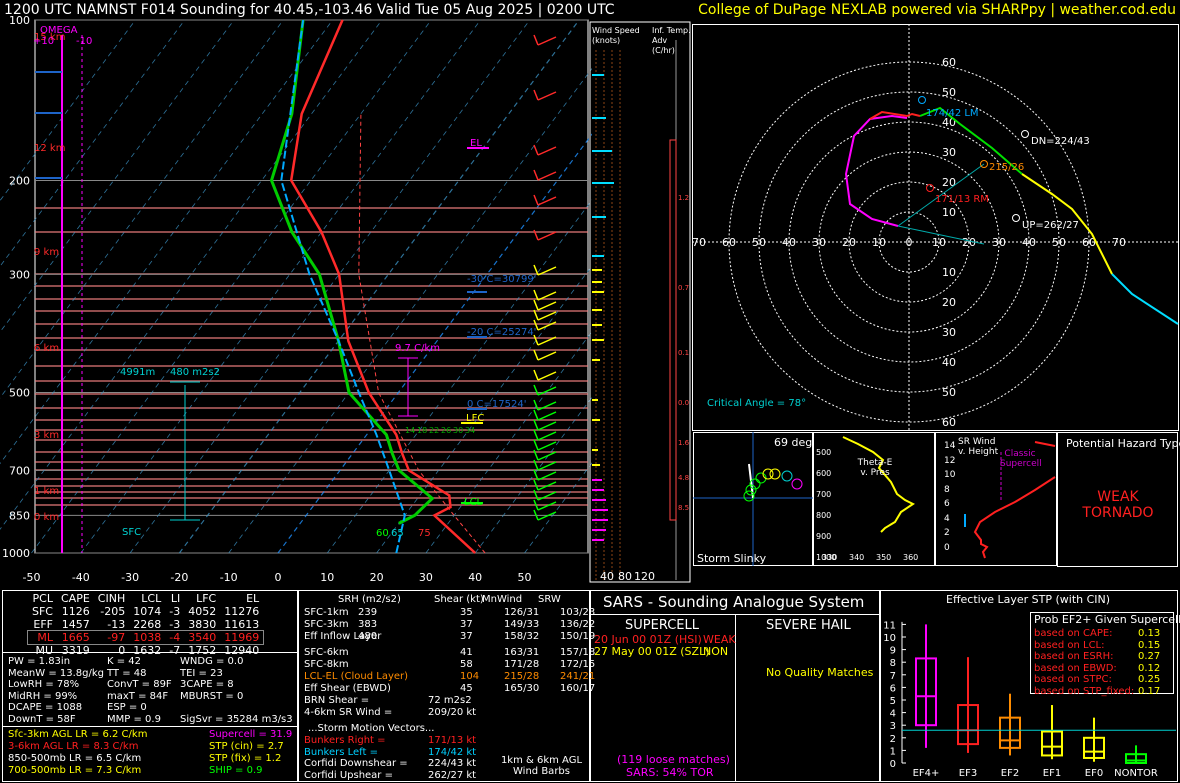 The image size is (1180, 783). What do you see at coordinates (42, 719) in the screenshot?
I see `index-value: DownT = 58F` at bounding box center [42, 719].